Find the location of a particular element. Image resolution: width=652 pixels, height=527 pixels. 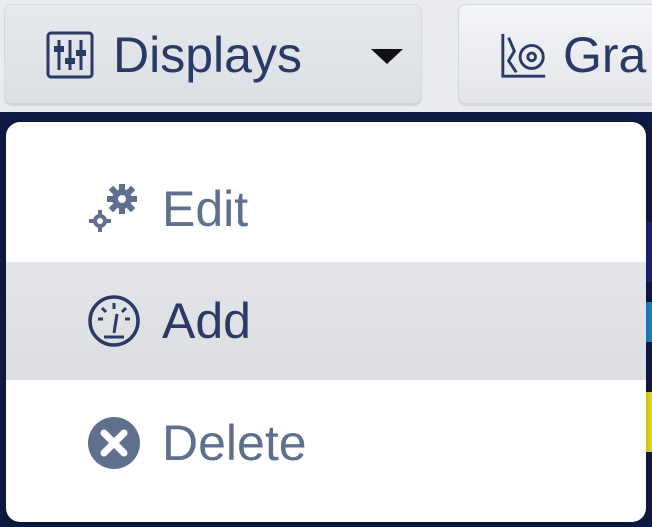

chevron-down-icon is located at coordinates (387, 56).